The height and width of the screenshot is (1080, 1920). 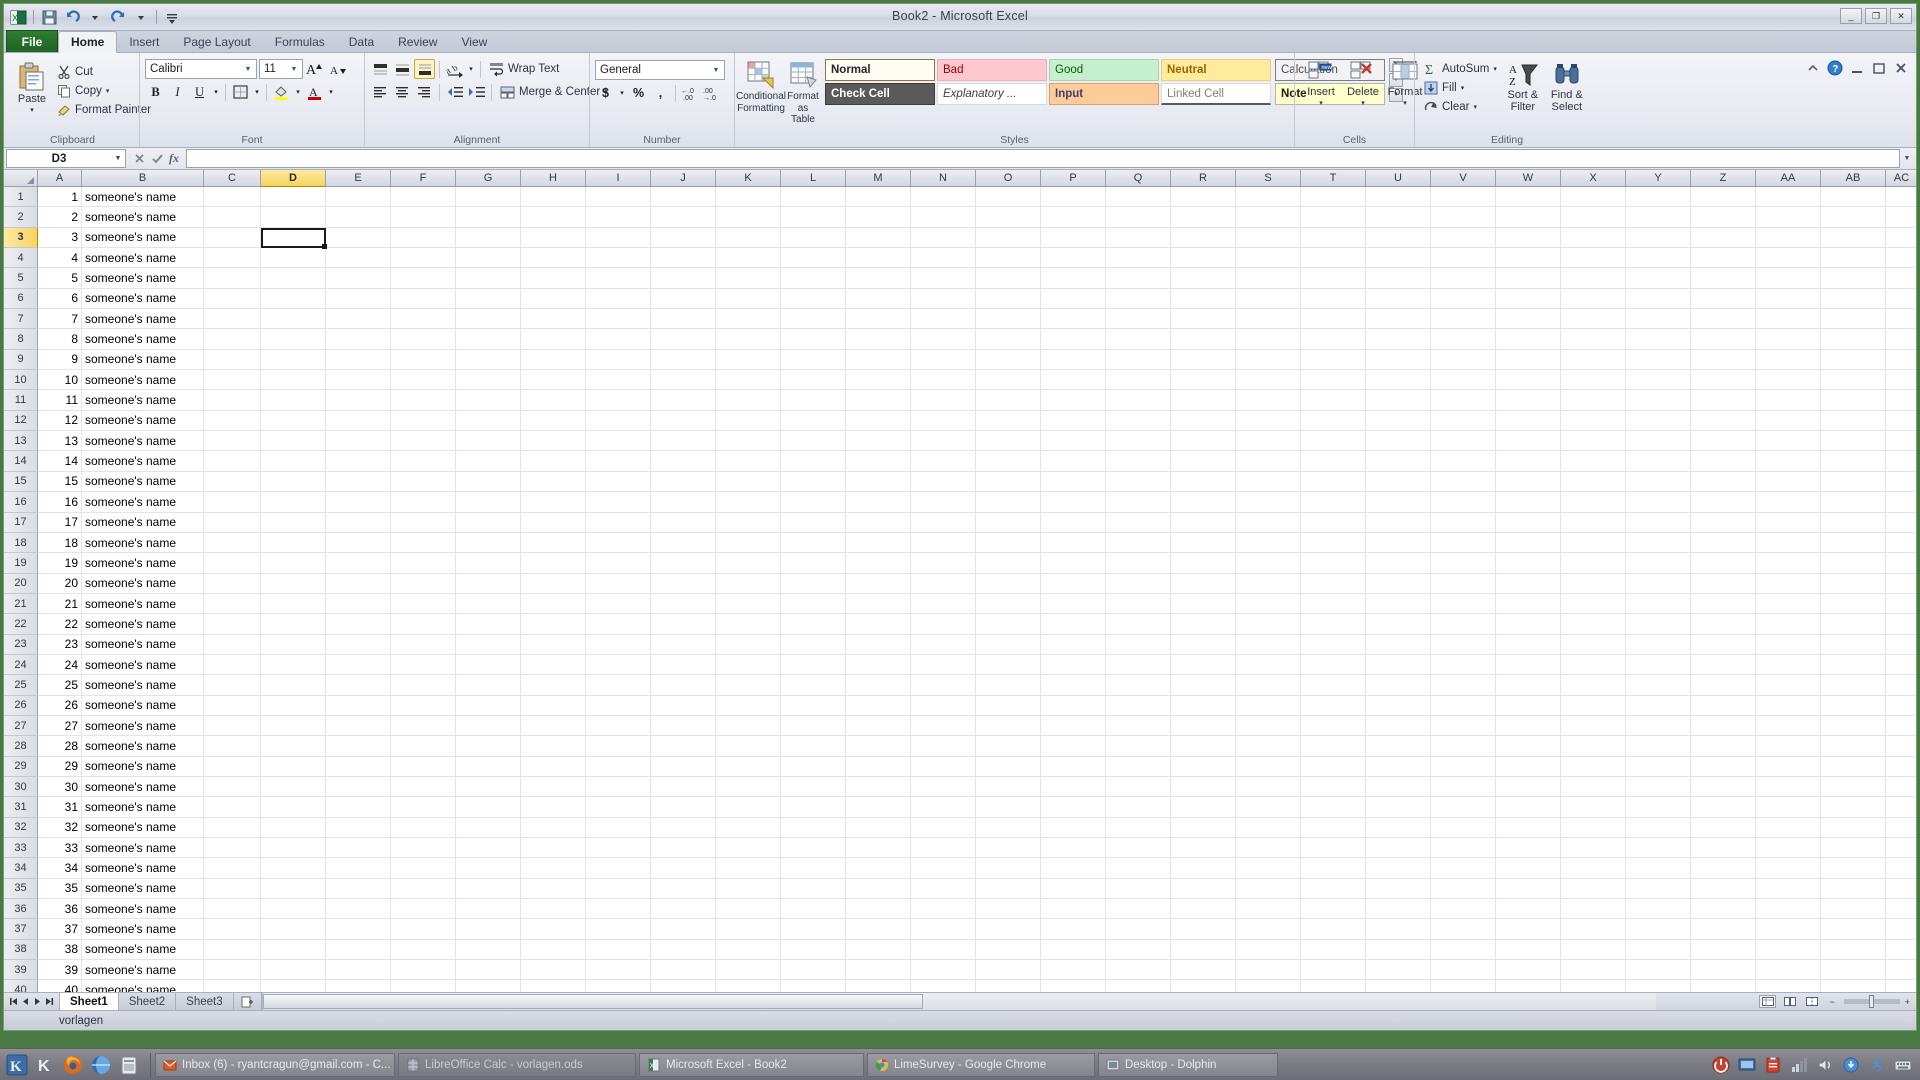 I want to click on row-header-4: 4, so click(x=21, y=258).